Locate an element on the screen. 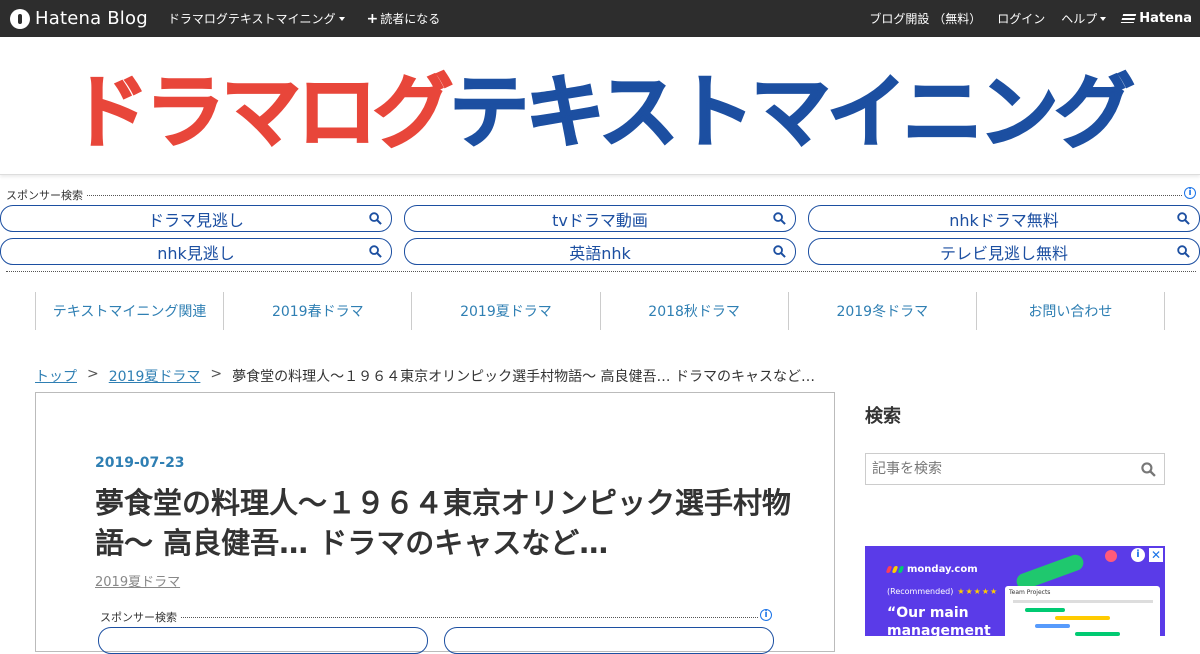 This screenshot has height=654, width=1200. nav-item-2018-autumn: 2018秋ドラマ is located at coordinates (693, 311).